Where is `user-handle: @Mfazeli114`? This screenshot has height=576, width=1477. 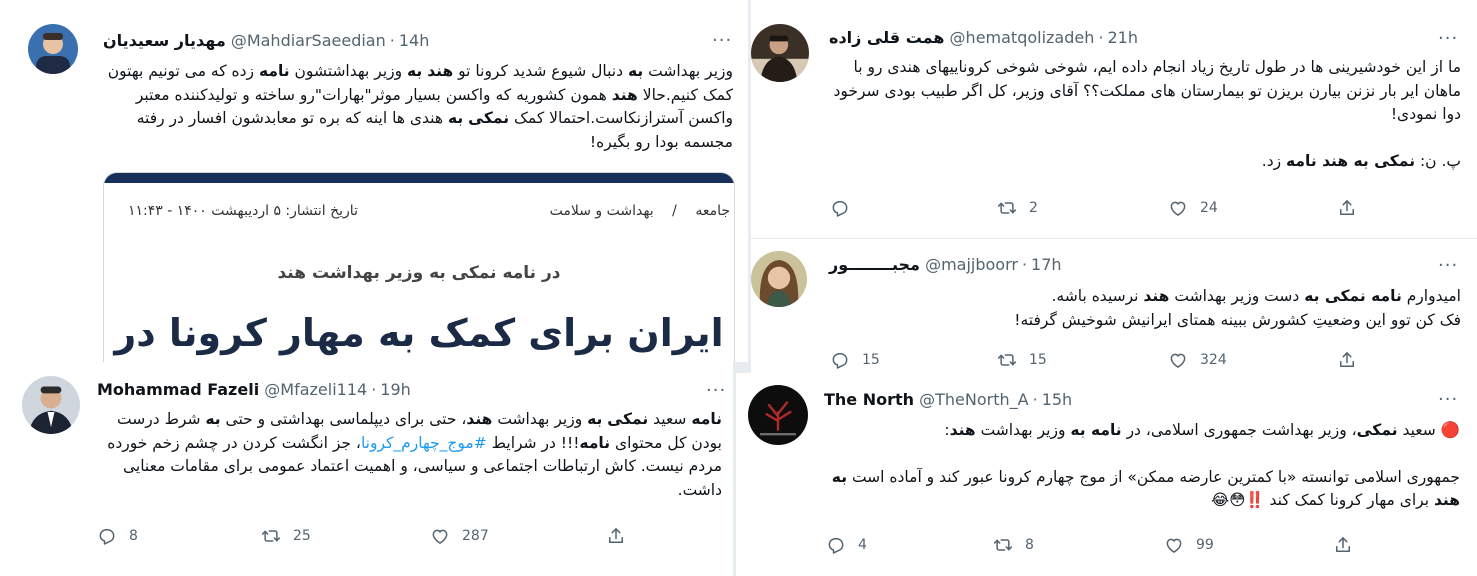
user-handle: @Mfazeli114 is located at coordinates (315, 389).